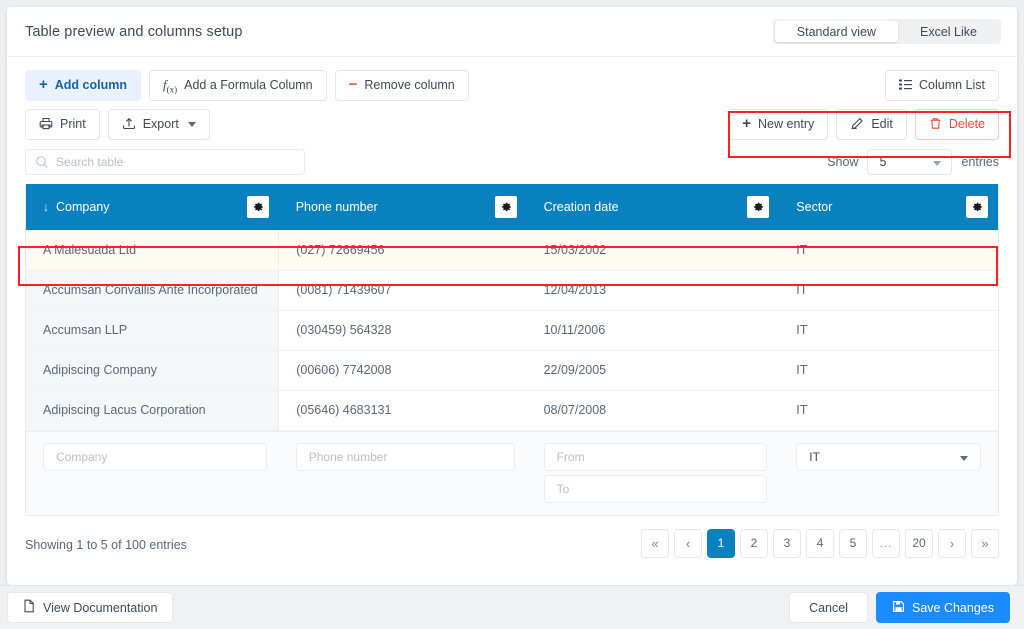  What do you see at coordinates (581, 207) in the screenshot?
I see `column-header-label: Creation date` at bounding box center [581, 207].